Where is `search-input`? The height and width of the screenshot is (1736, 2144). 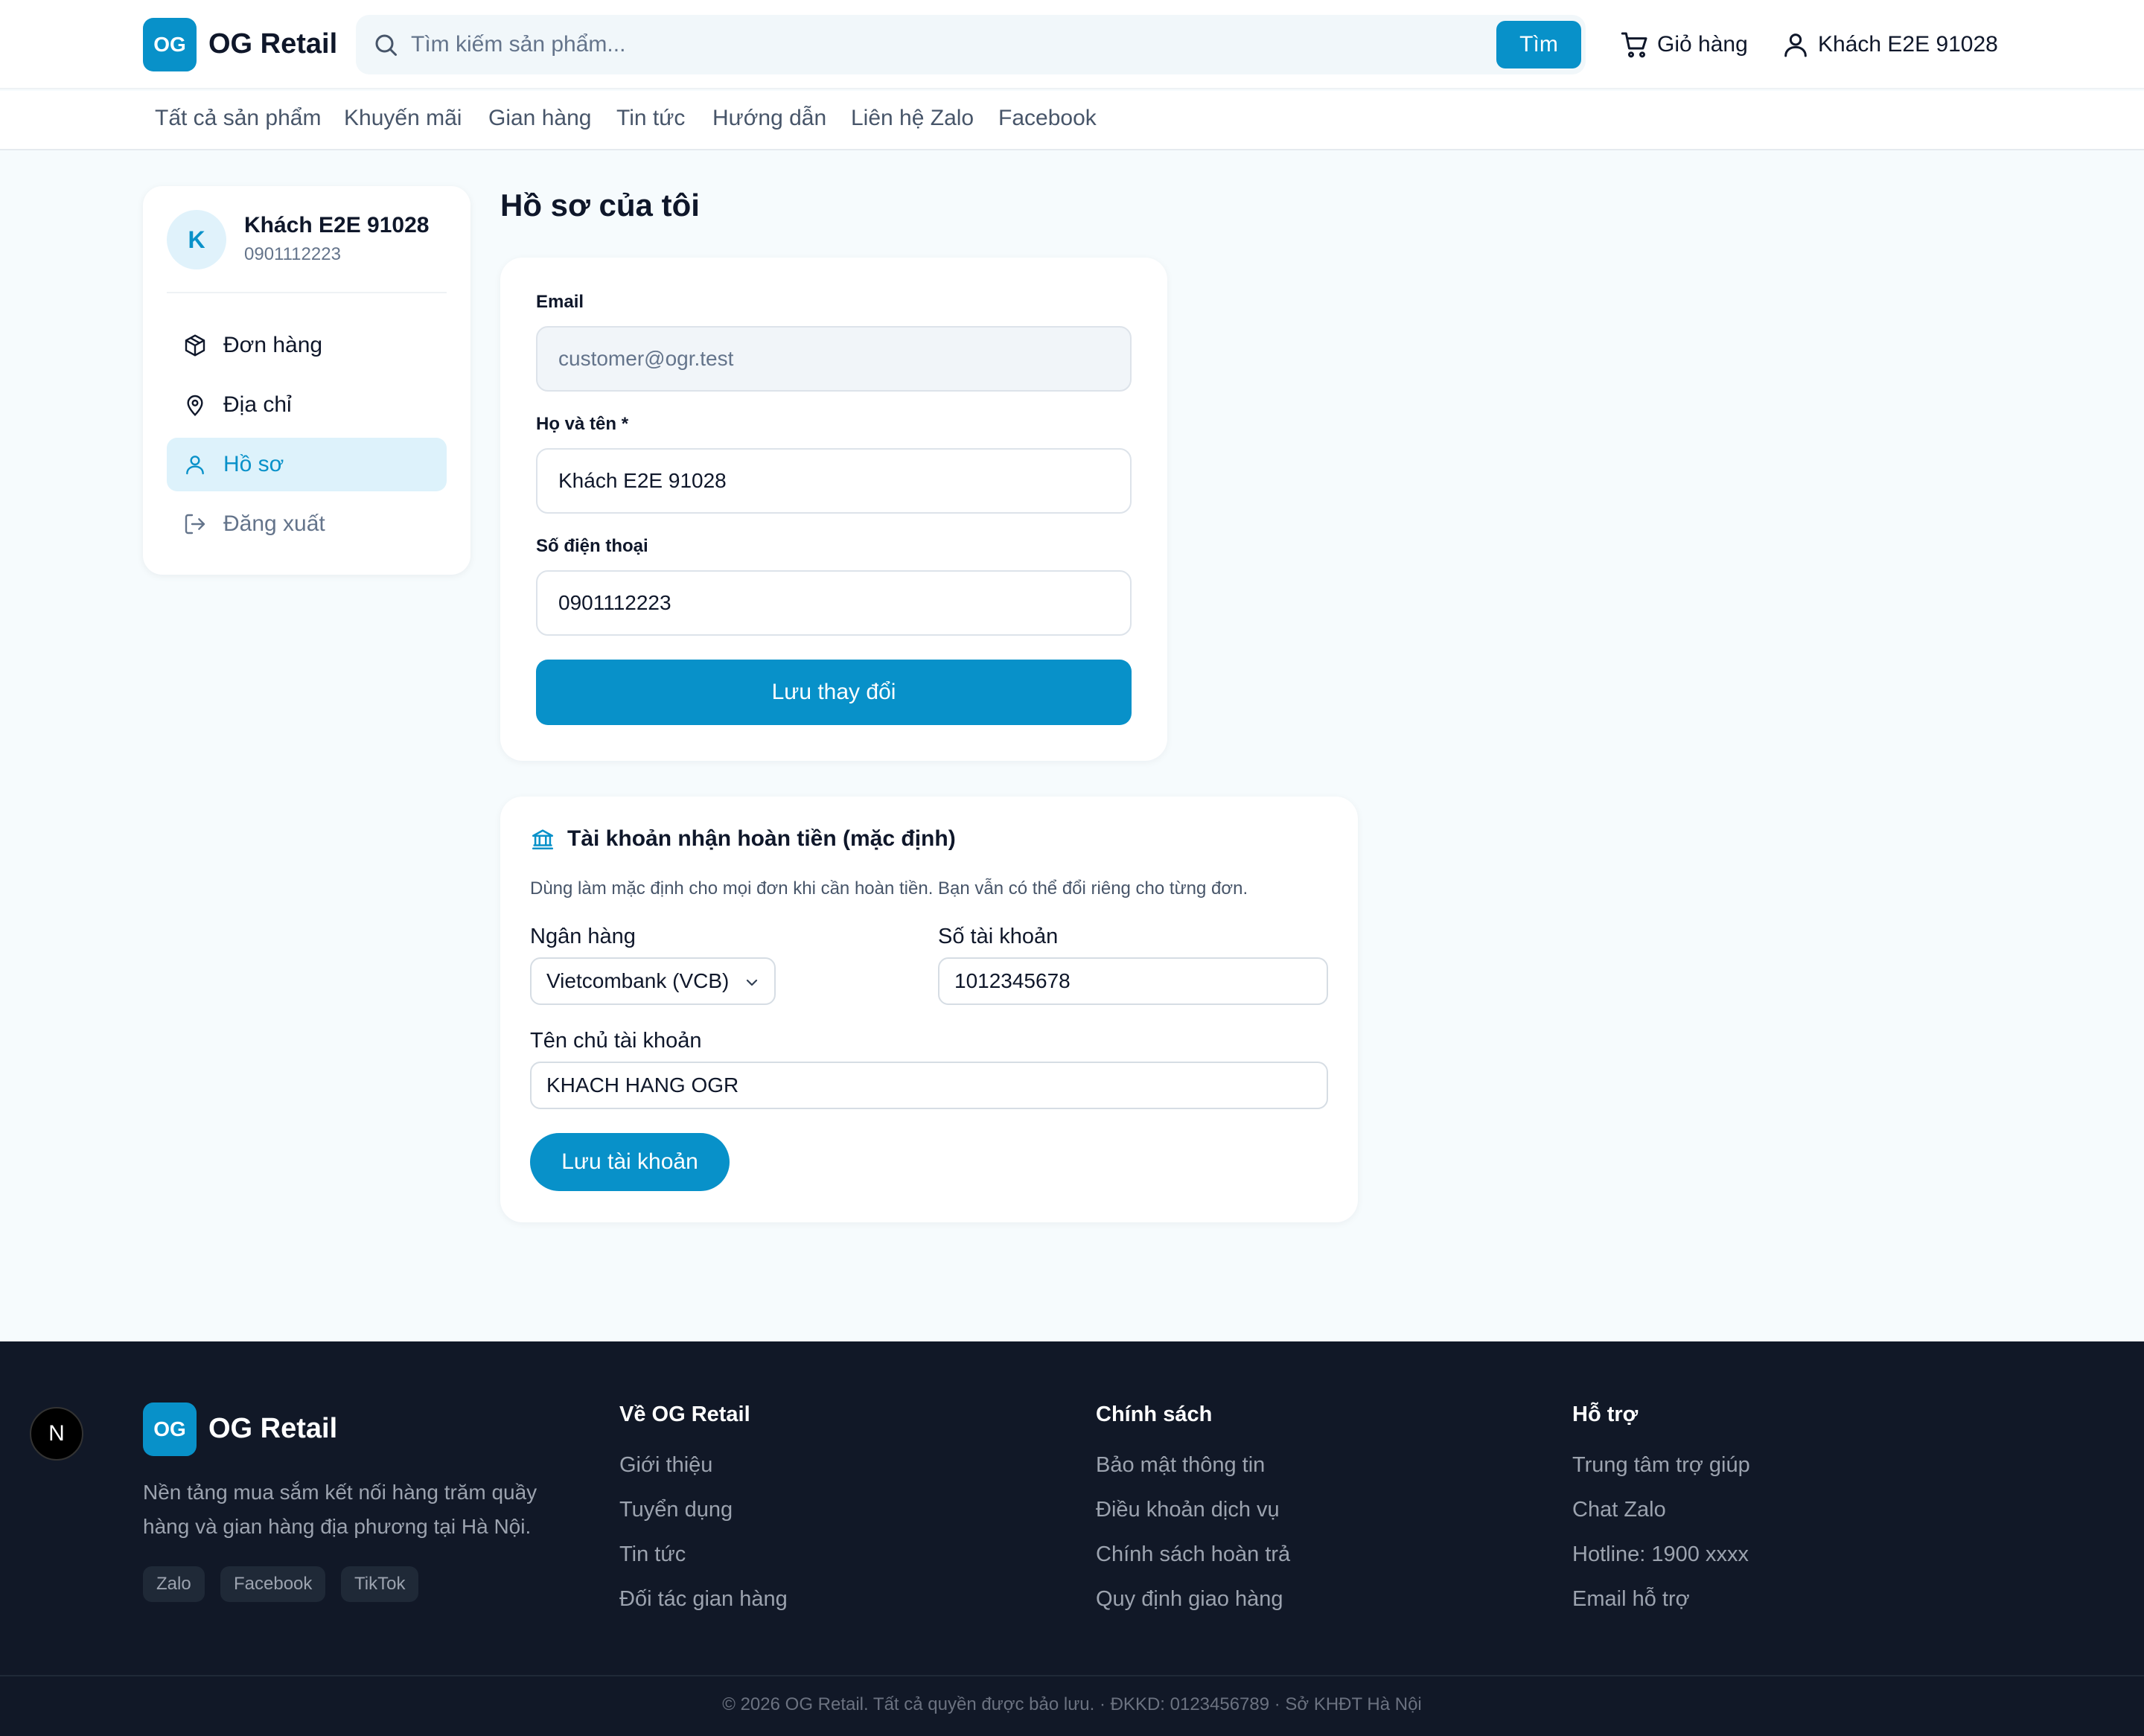
search-input is located at coordinates (858, 44).